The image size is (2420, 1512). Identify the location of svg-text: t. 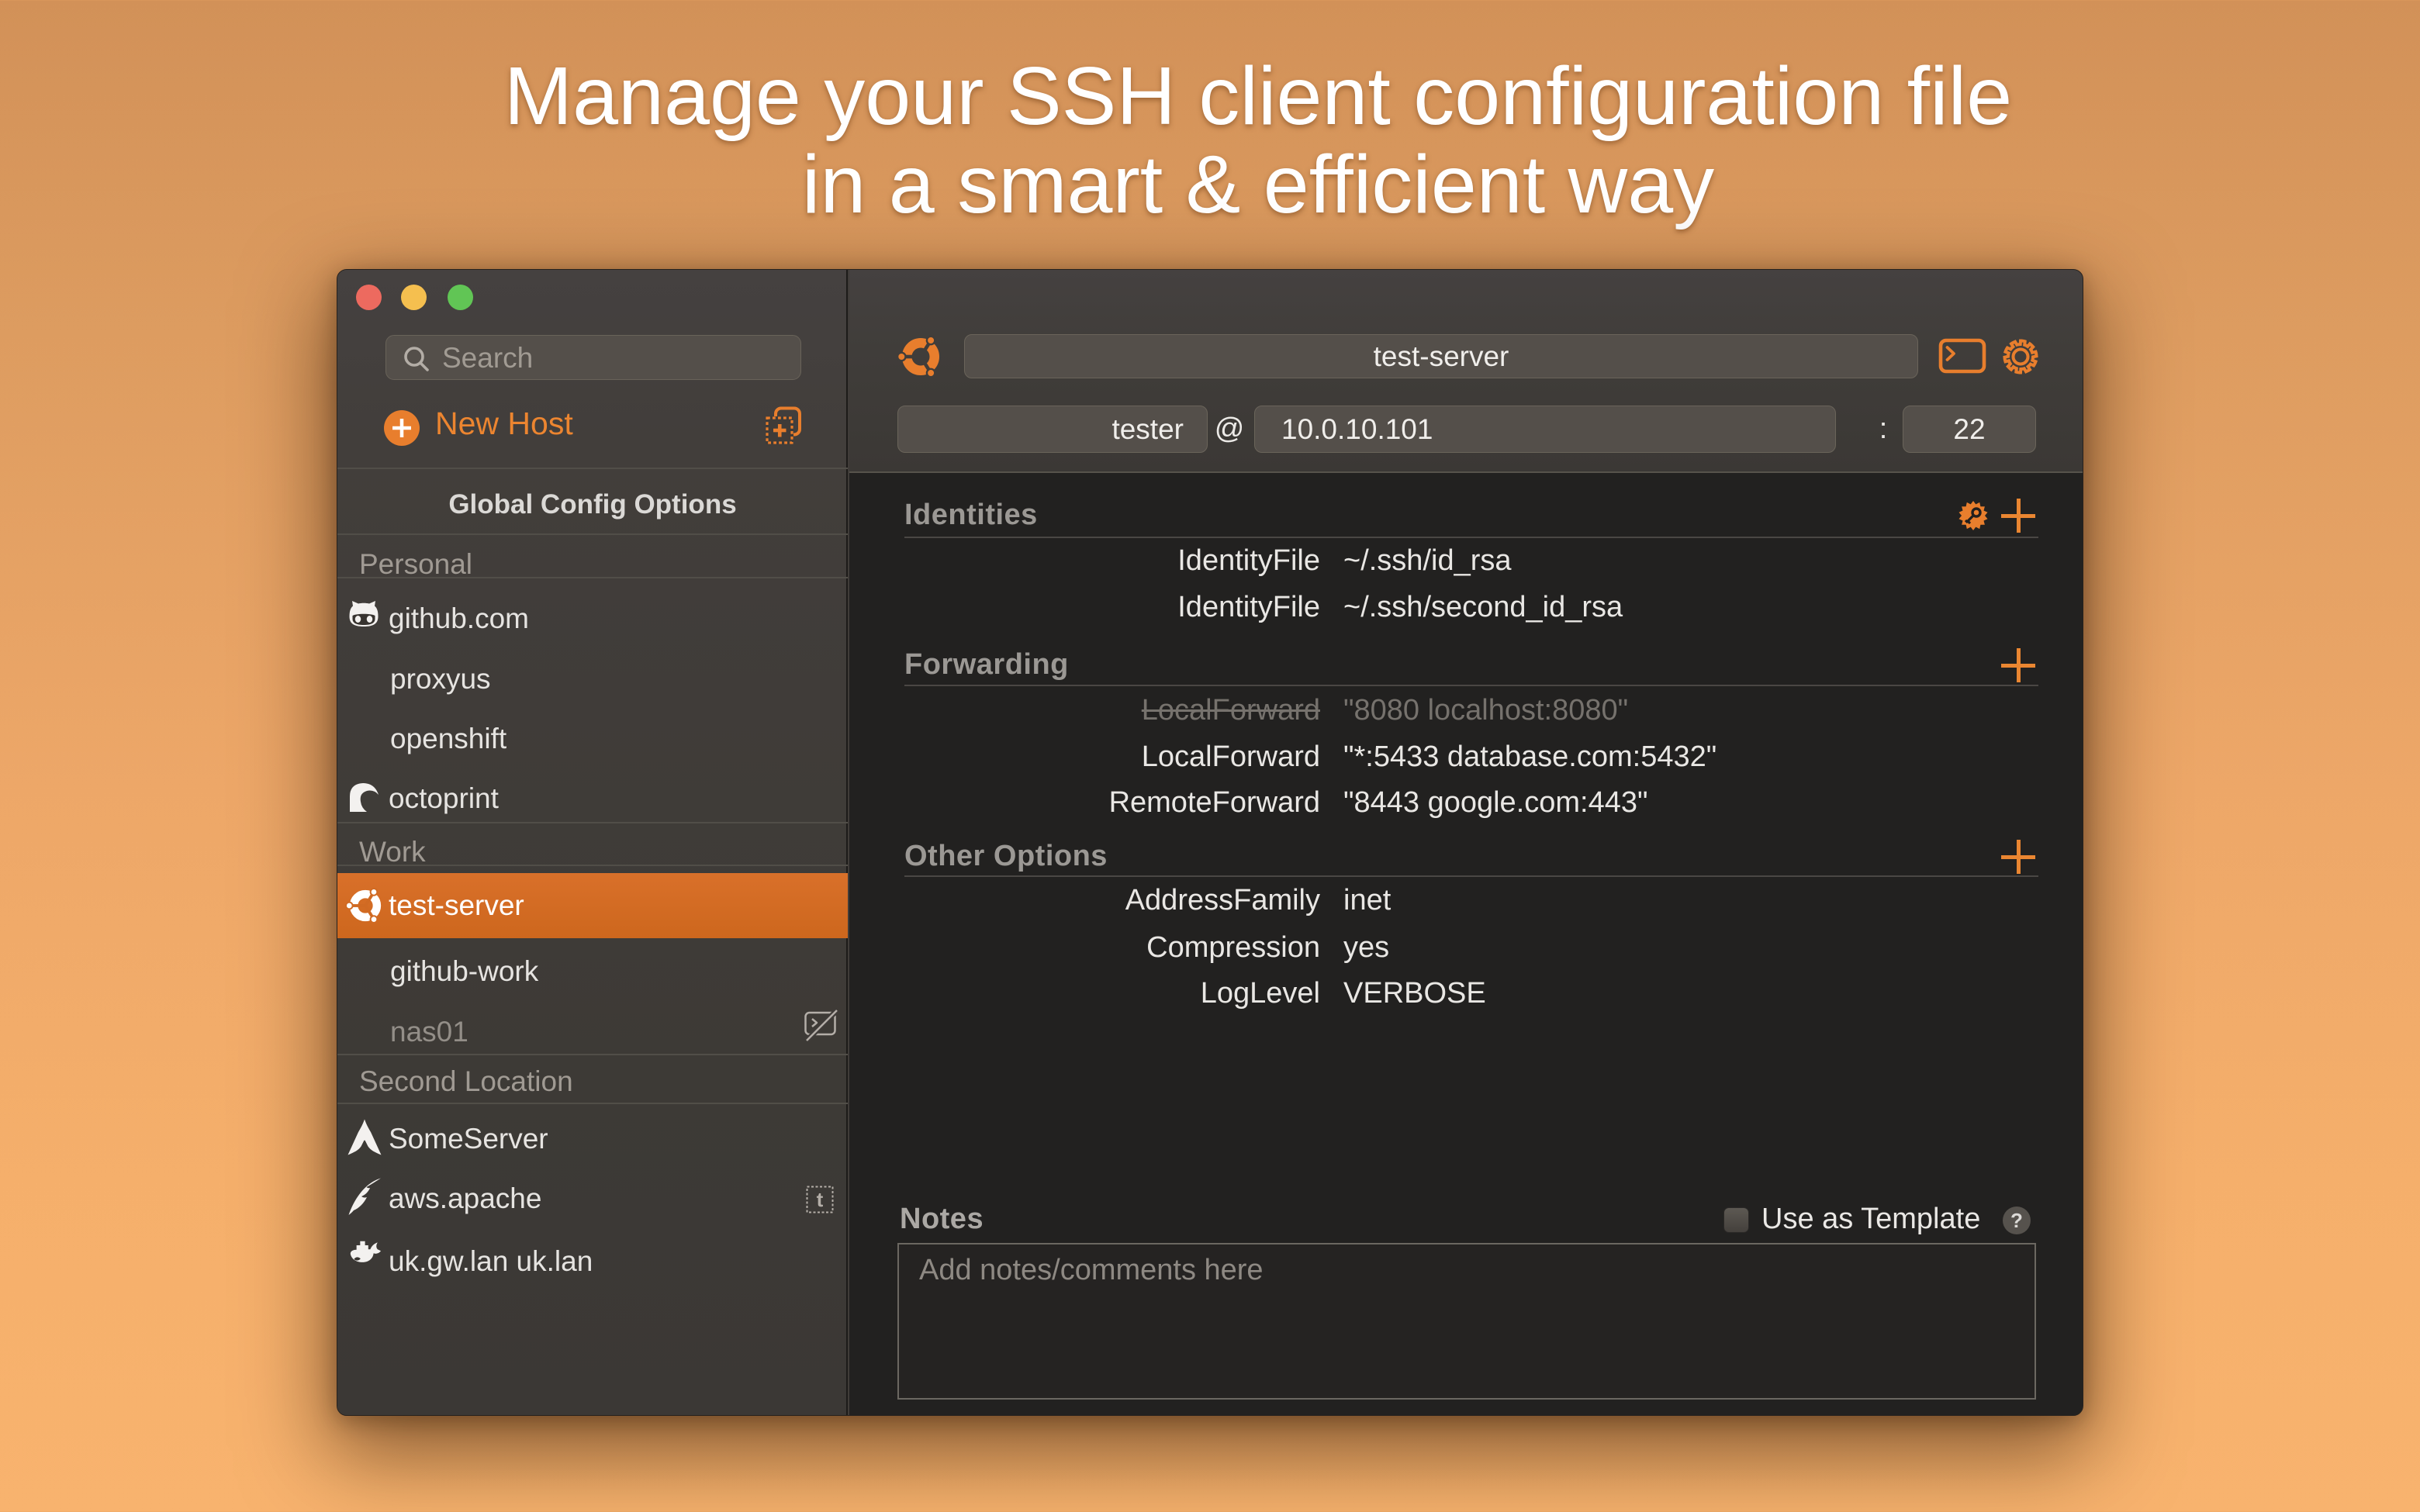
(820, 1199).